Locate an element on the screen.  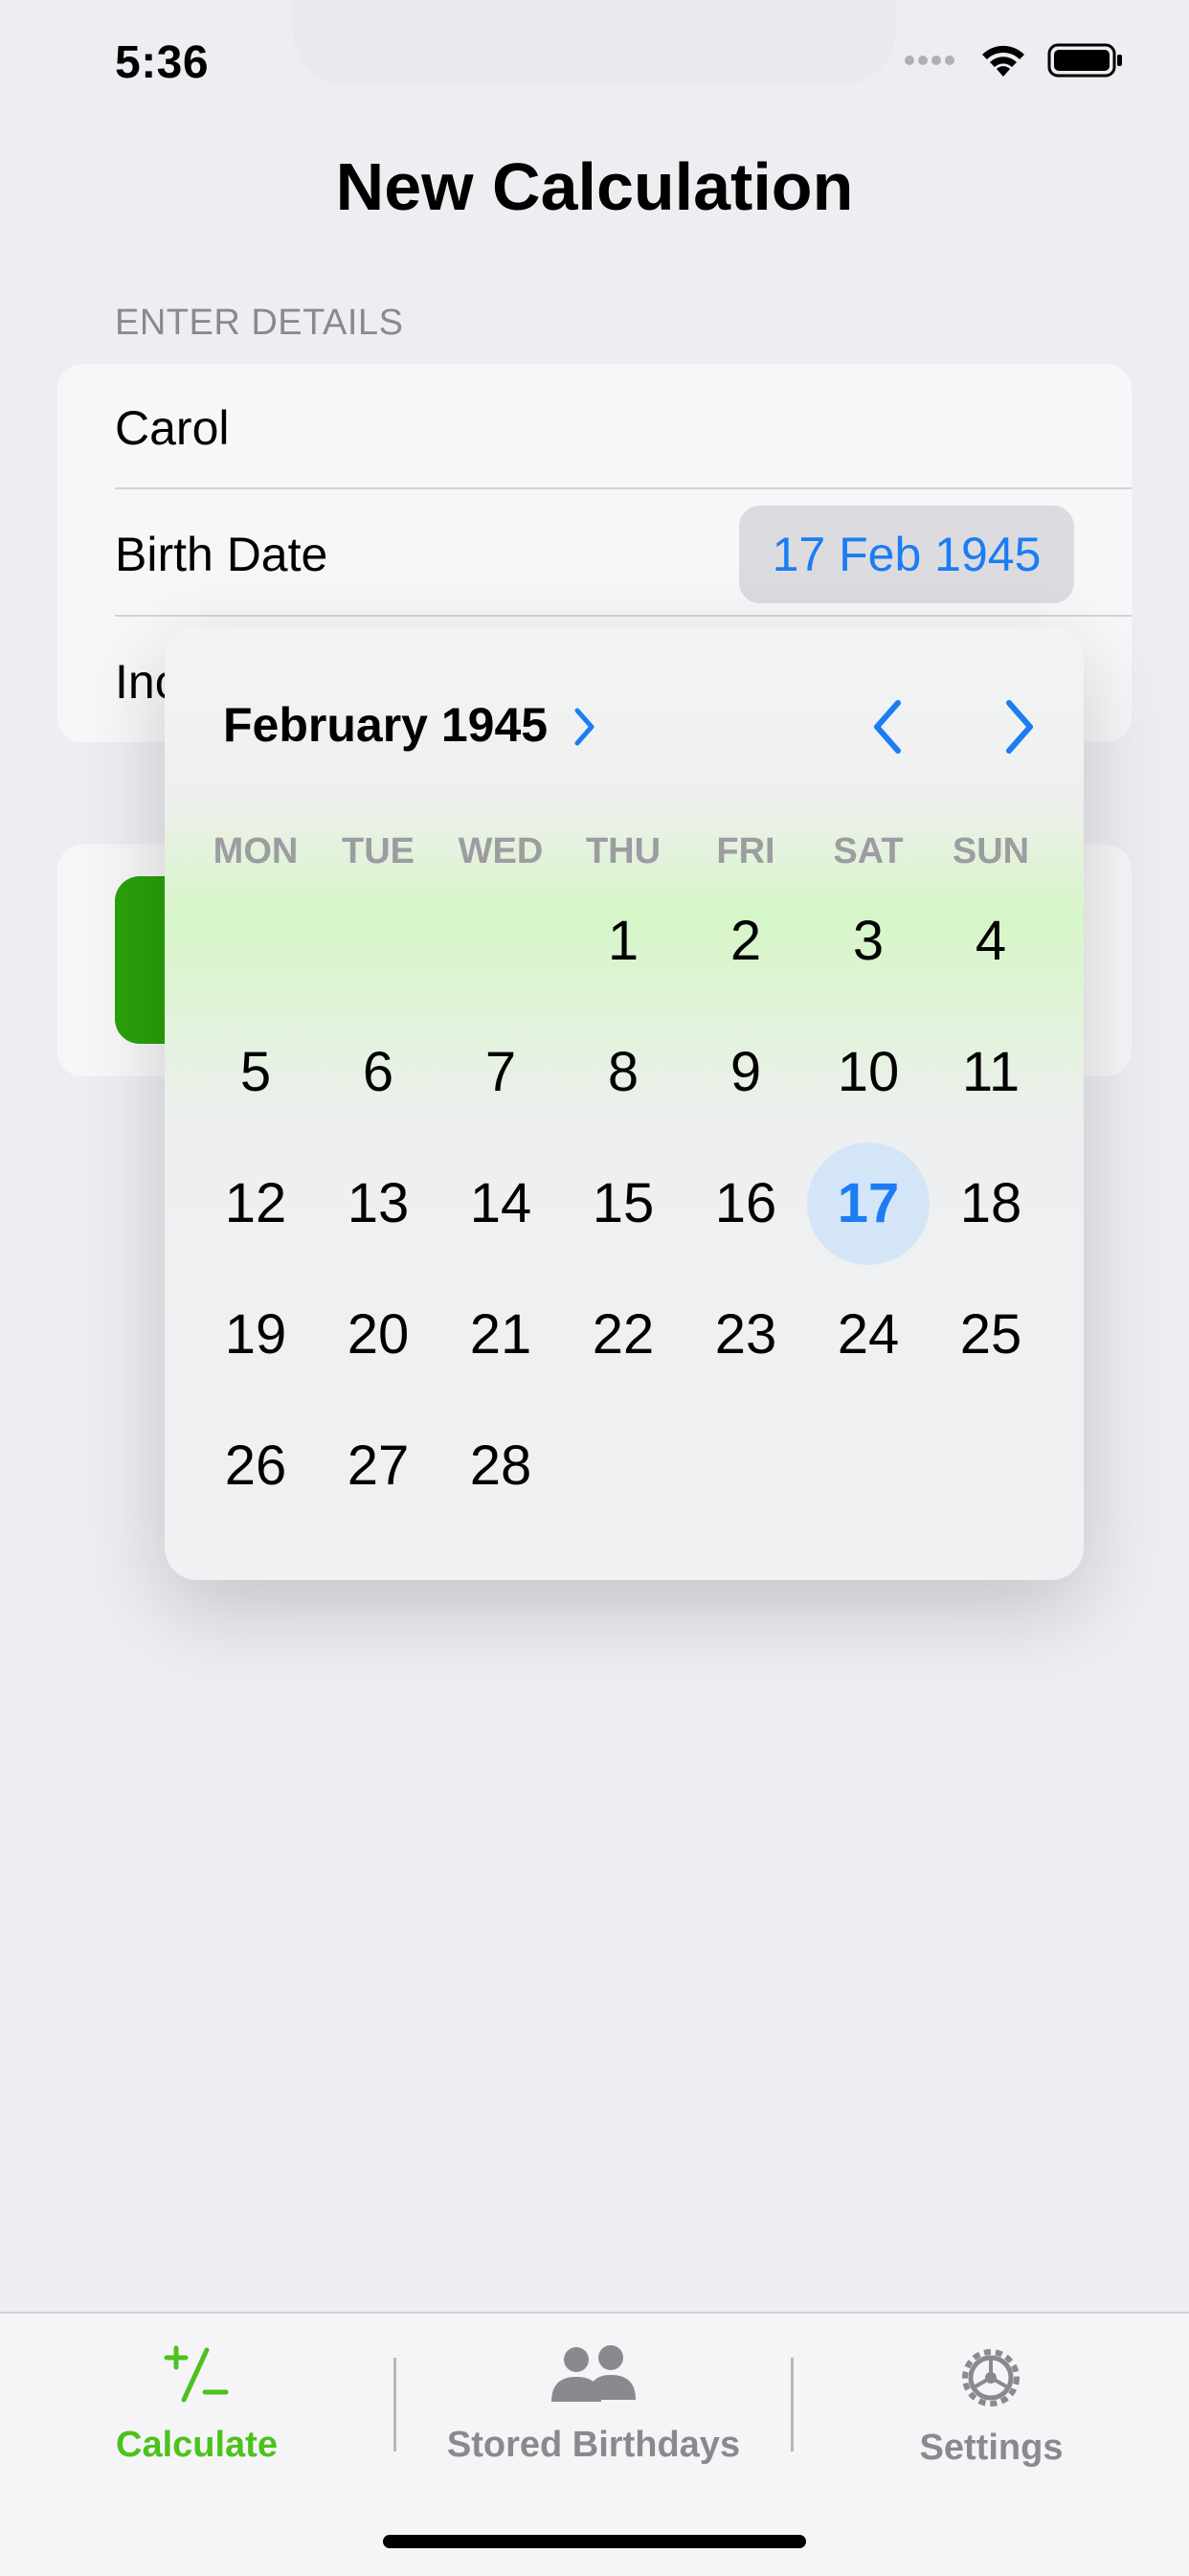
calendar-day: 25 is located at coordinates (991, 1334).